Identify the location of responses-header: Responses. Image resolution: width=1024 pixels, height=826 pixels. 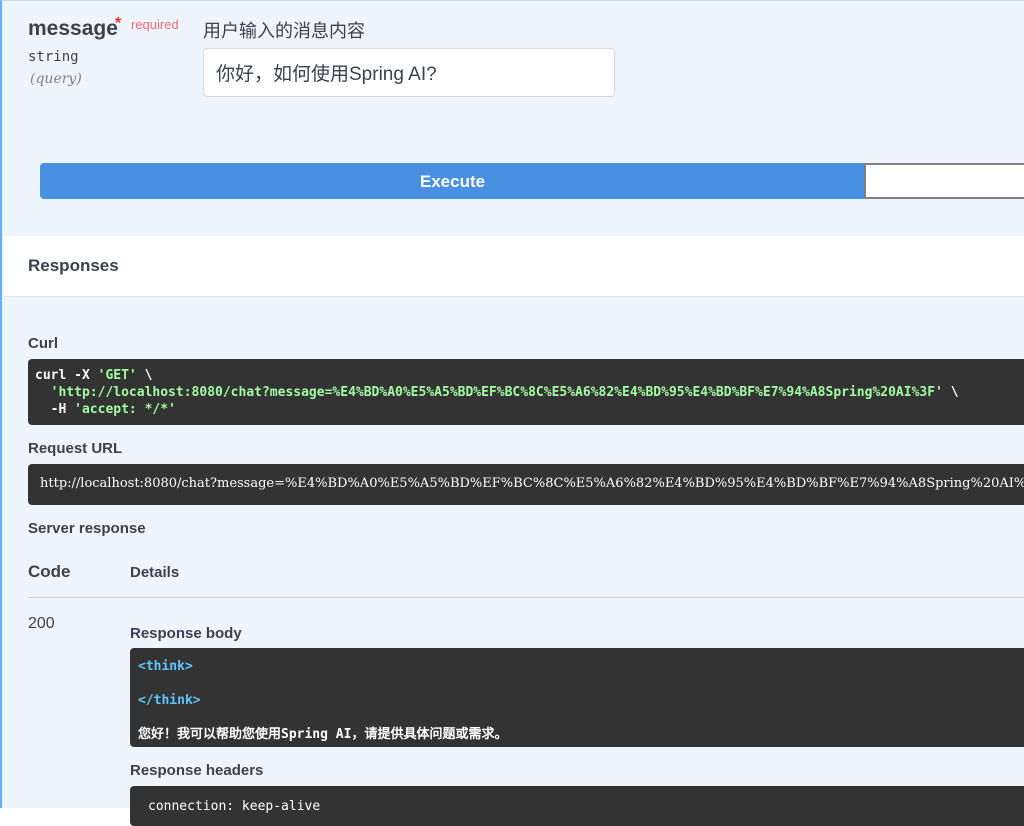
(514, 266).